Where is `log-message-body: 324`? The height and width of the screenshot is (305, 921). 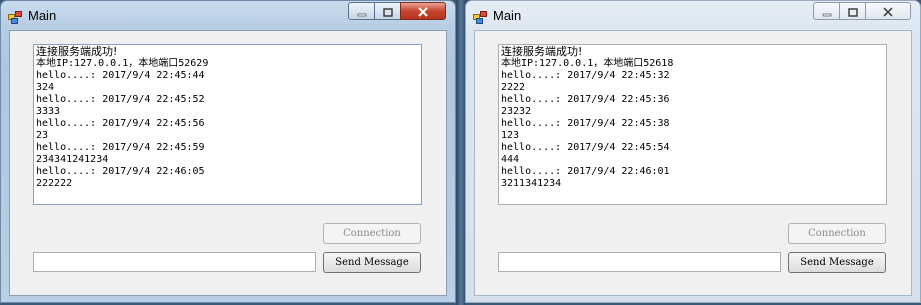
log-message-body: 324 is located at coordinates (45, 87).